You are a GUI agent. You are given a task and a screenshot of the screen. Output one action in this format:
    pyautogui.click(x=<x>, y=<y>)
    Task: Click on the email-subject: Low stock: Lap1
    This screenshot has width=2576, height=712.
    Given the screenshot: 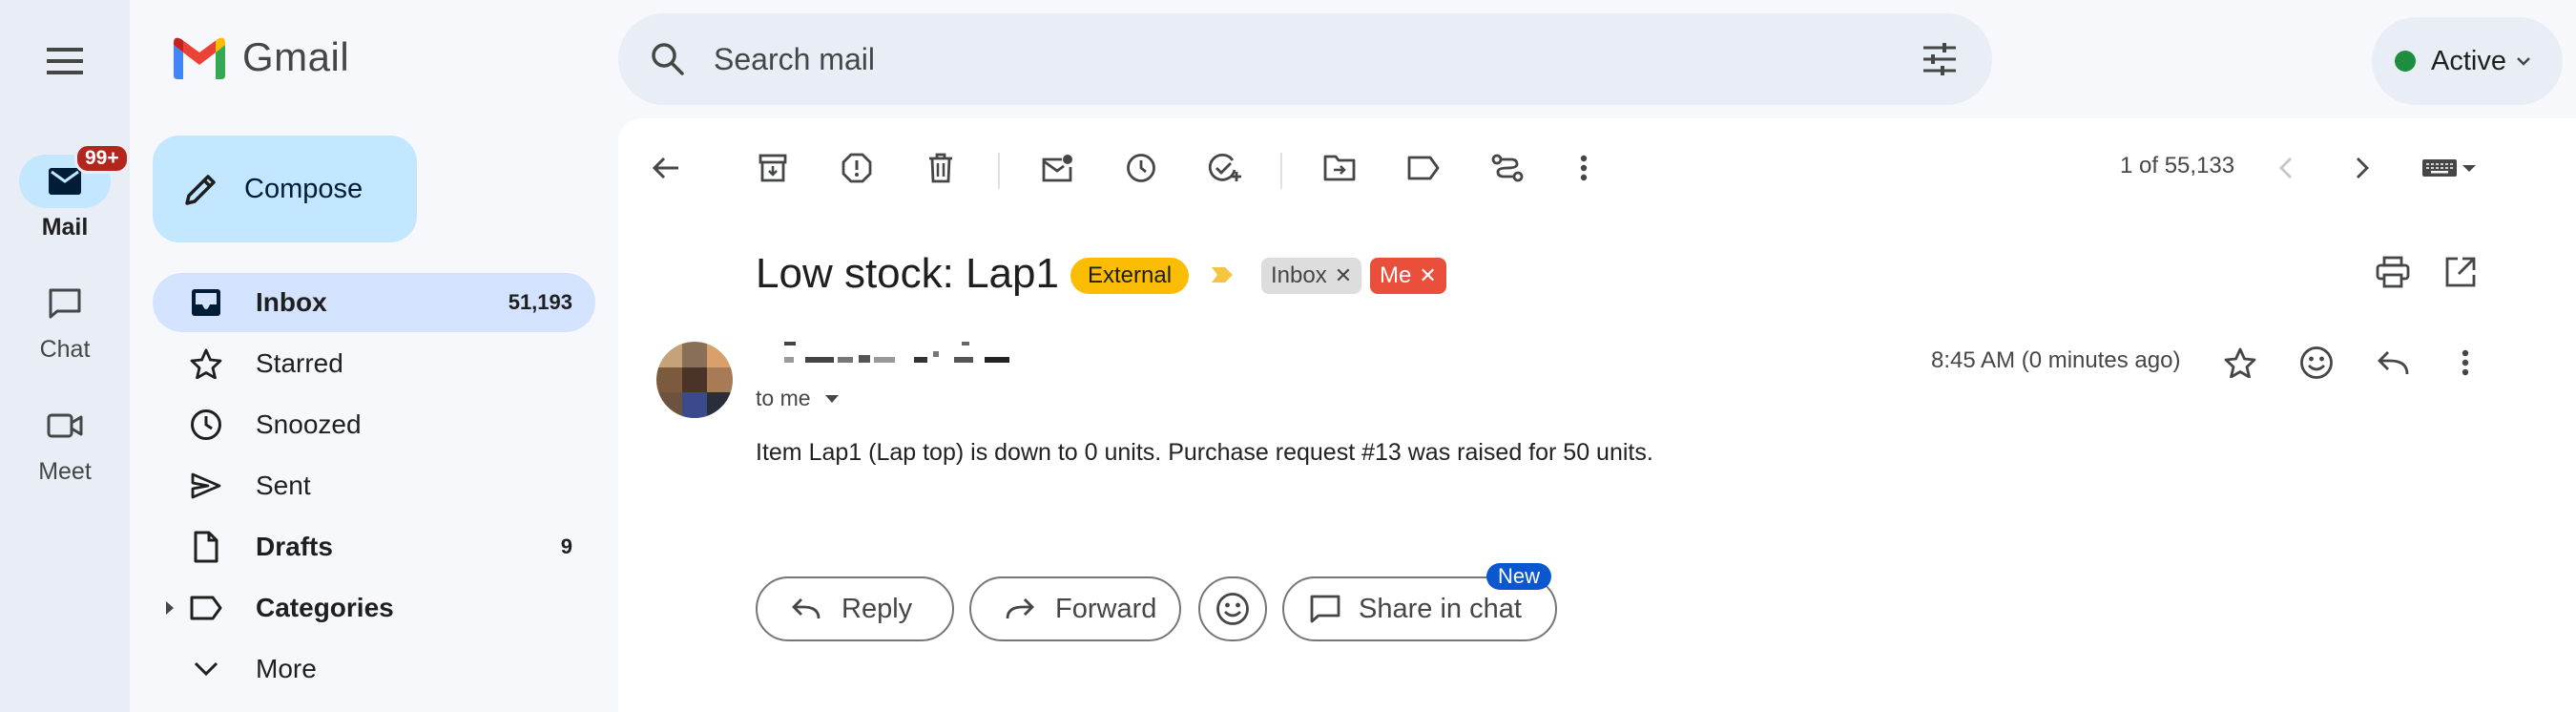 What is the action you would take?
    pyautogui.click(x=907, y=273)
    